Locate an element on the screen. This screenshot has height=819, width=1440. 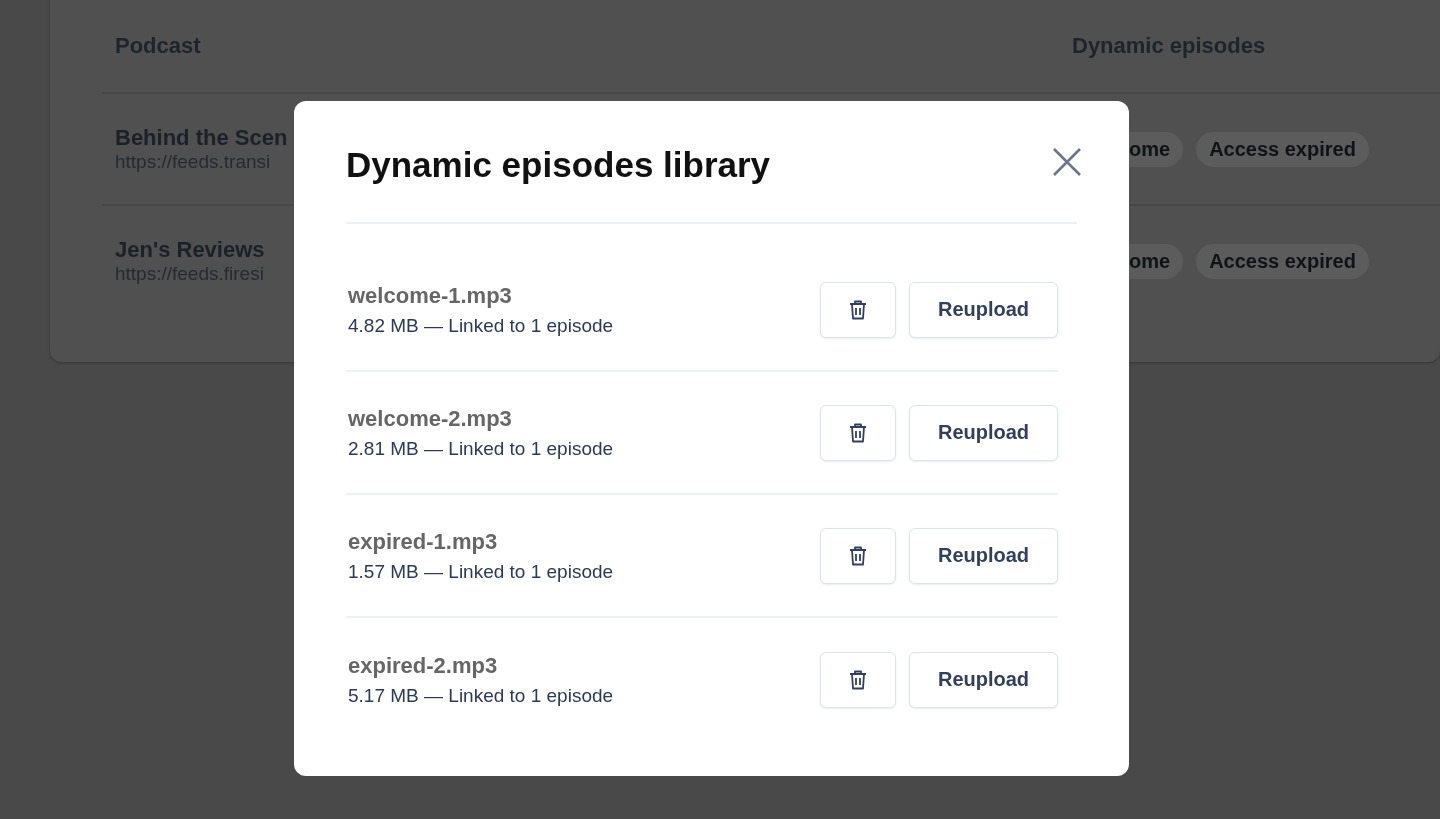
close-icon is located at coordinates (1067, 161).